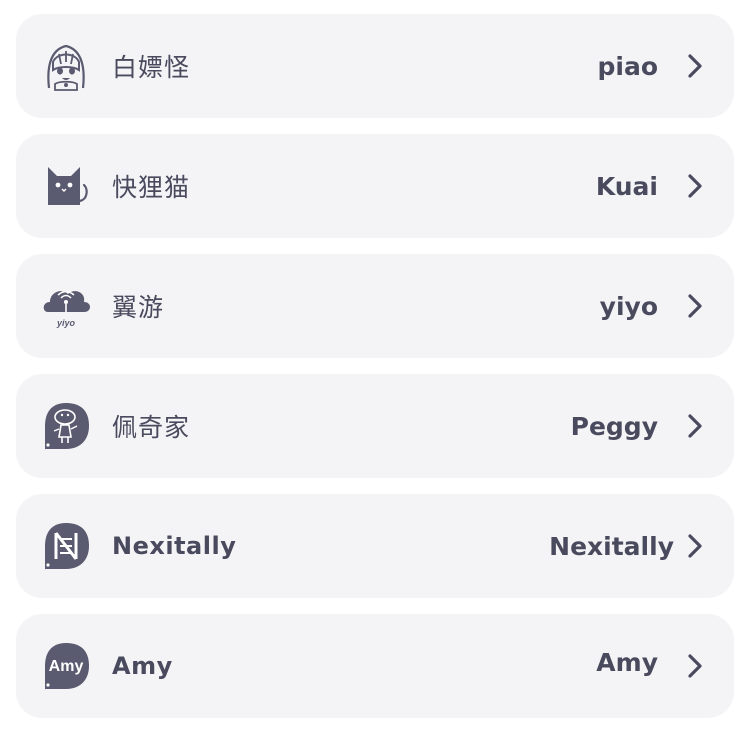 This screenshot has height=729, width=750. I want to click on amy-logo-icon-text: Amy, so click(66, 666).